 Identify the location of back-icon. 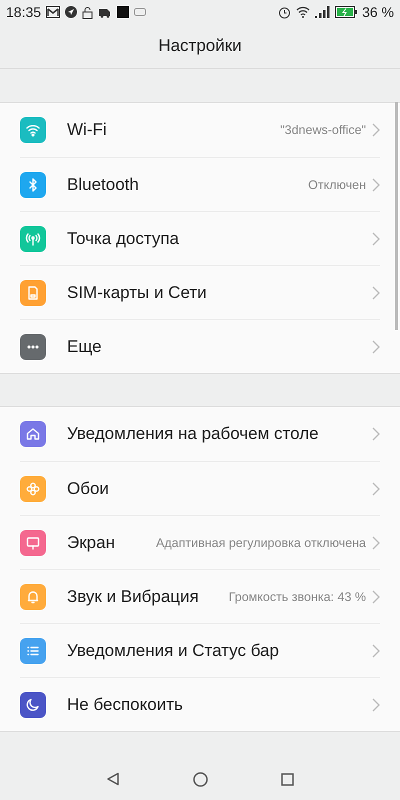
(113, 779).